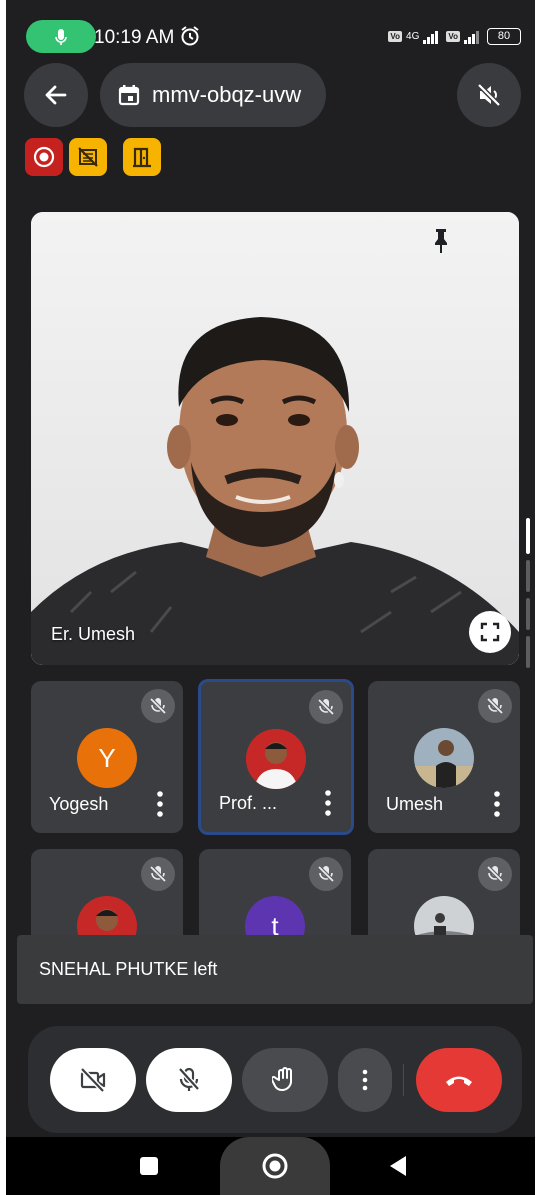  What do you see at coordinates (413, 36) in the screenshot?
I see `network-type: 4G` at bounding box center [413, 36].